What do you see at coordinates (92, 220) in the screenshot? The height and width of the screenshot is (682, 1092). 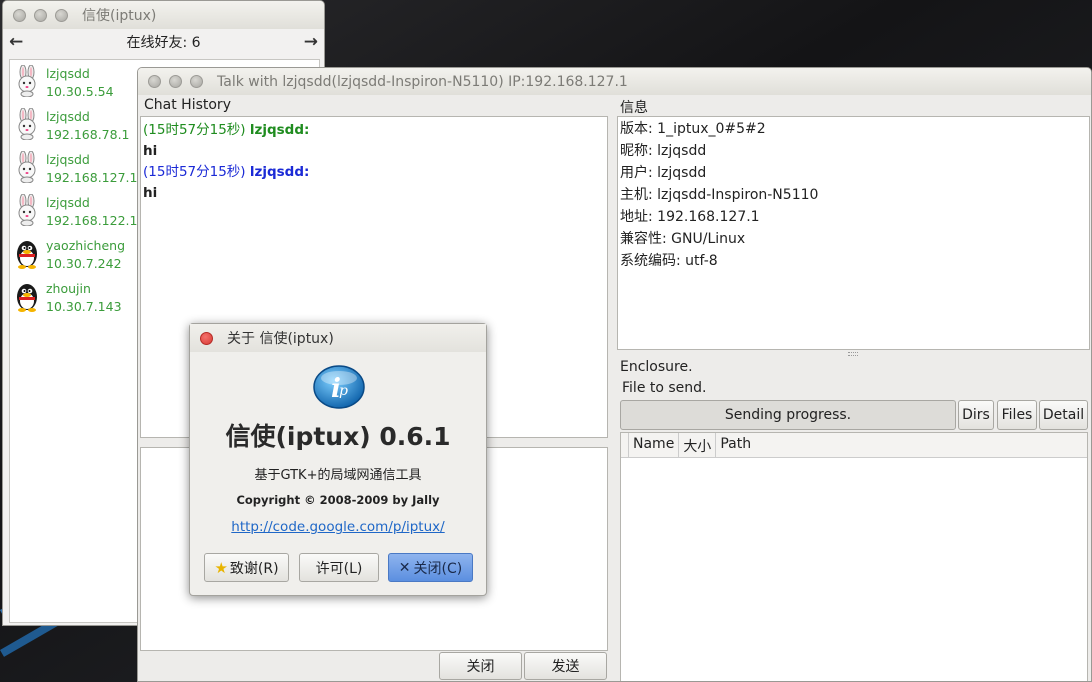 I see `friend-ip: 192.168.122.1` at bounding box center [92, 220].